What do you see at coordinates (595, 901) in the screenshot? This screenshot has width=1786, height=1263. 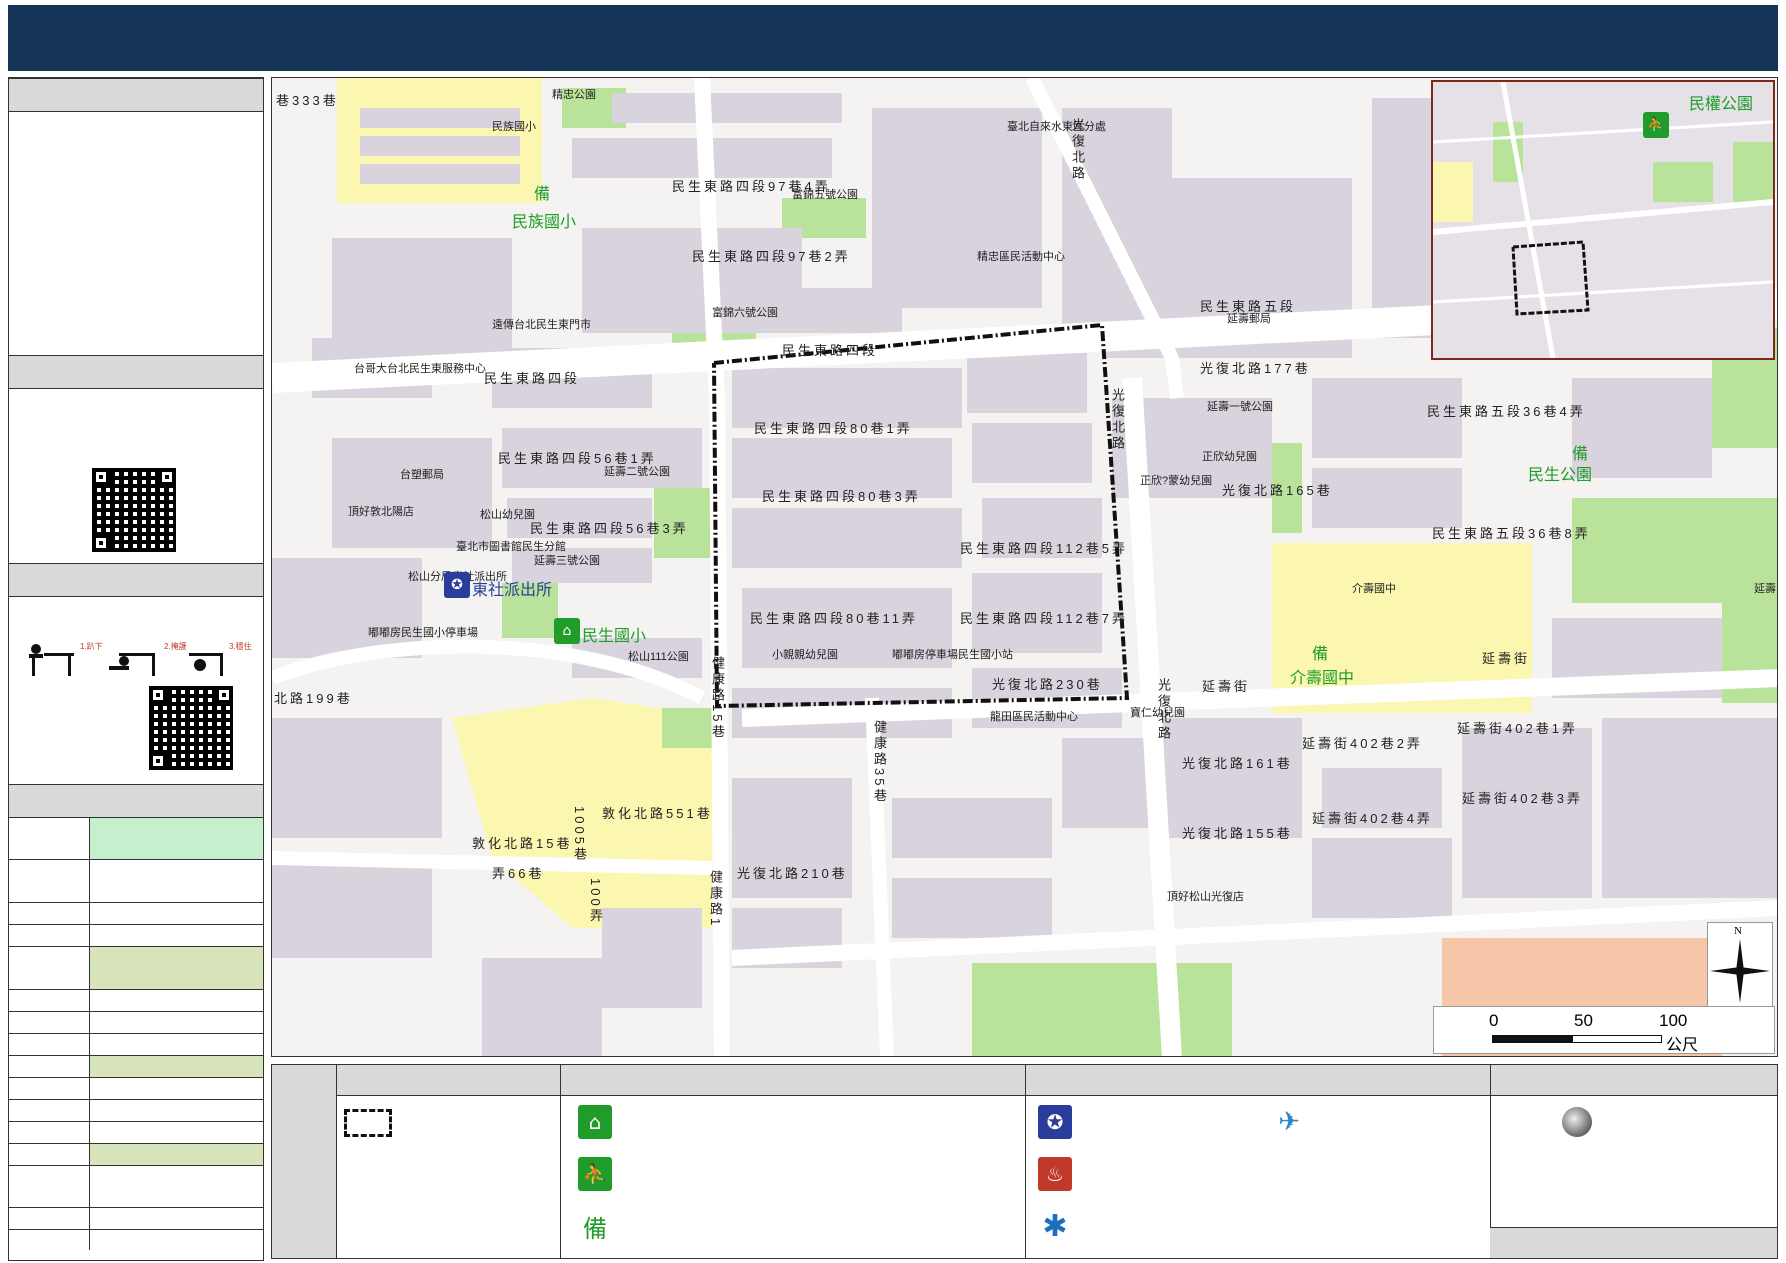 I see `road-label: 100弄` at bounding box center [595, 901].